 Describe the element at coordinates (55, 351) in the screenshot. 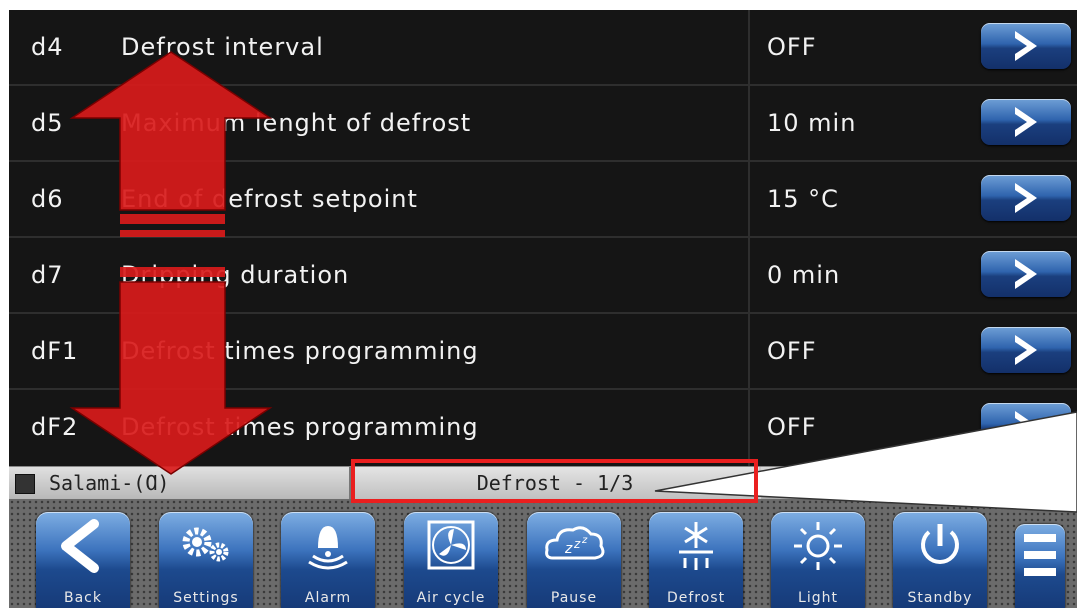

I see `parameter-code: dF1` at that location.